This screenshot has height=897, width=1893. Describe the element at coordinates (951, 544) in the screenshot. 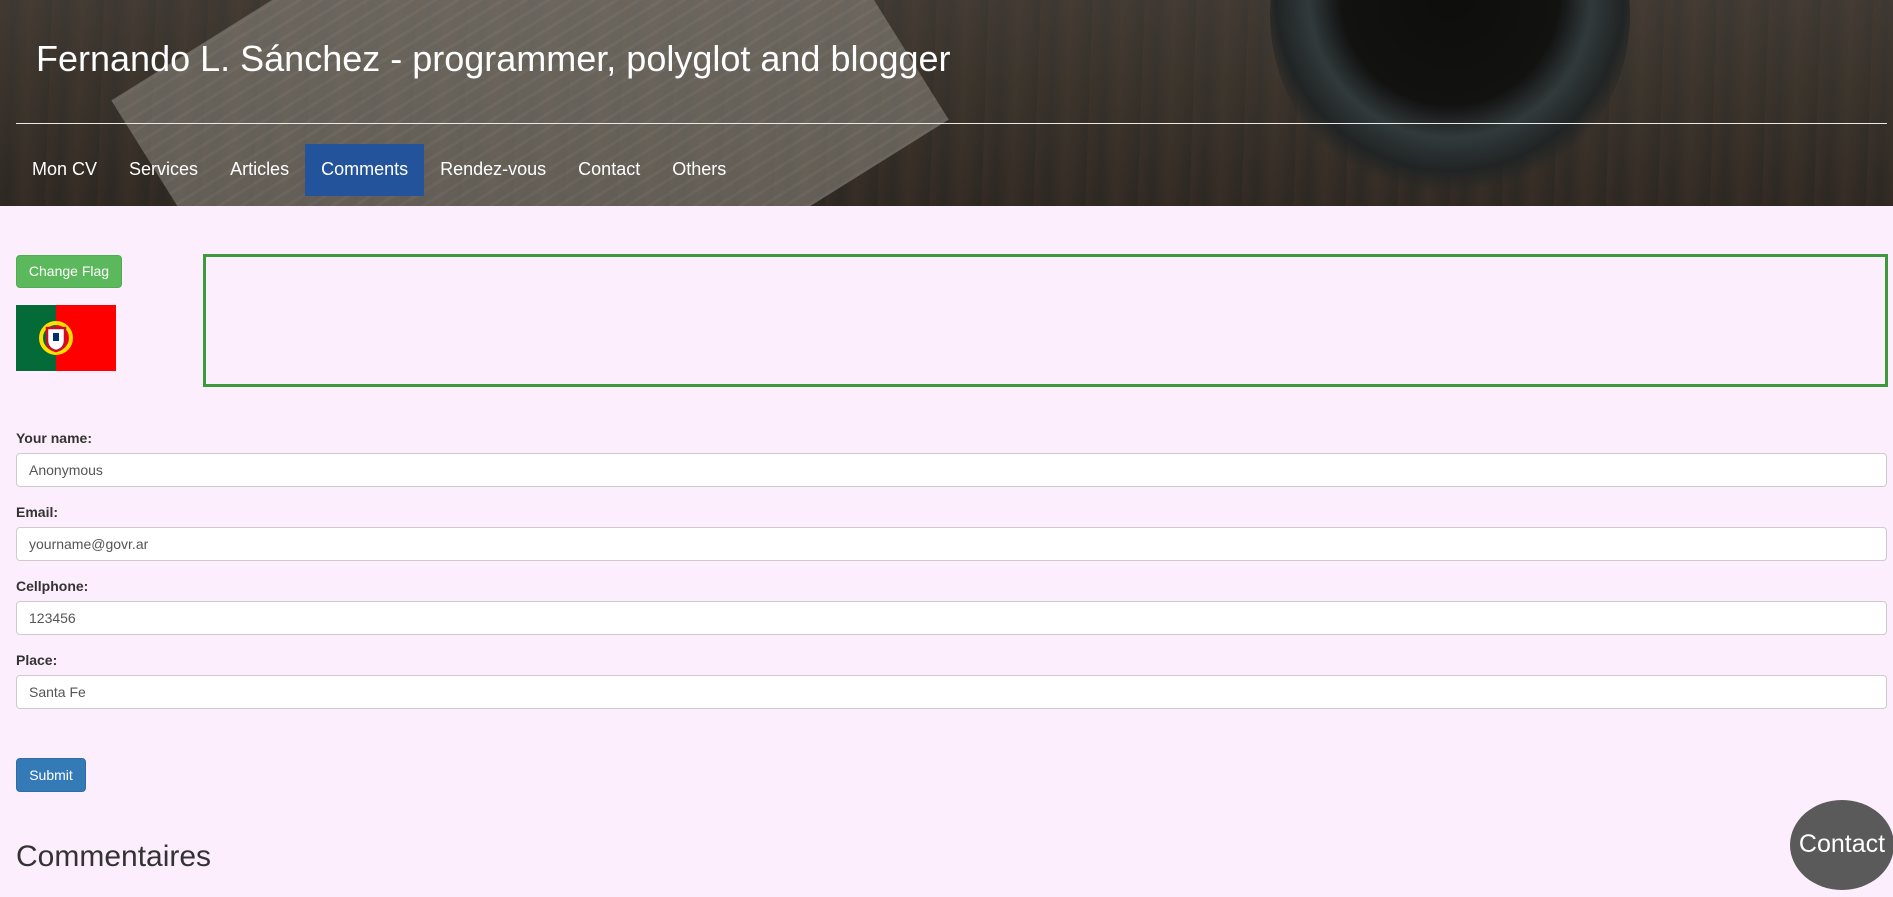

I see `email-input` at that location.